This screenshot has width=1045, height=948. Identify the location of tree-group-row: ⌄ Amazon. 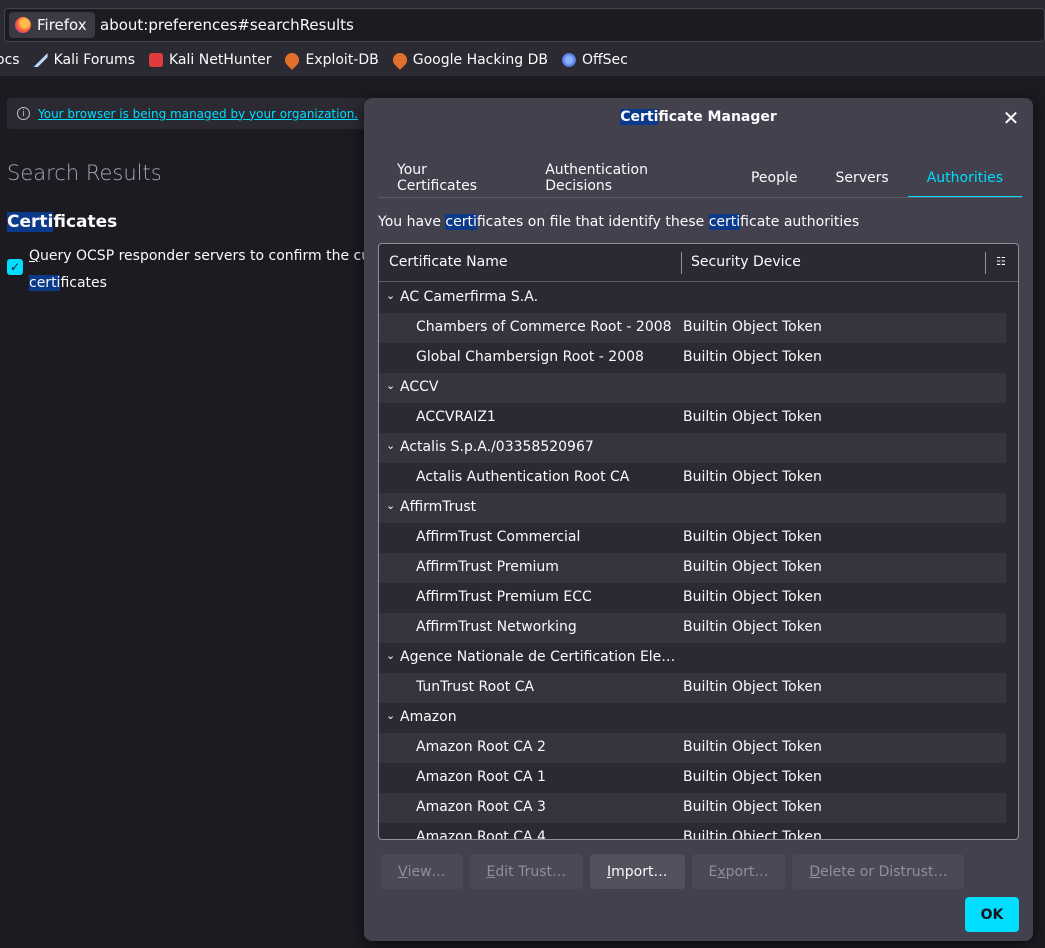
(692, 718).